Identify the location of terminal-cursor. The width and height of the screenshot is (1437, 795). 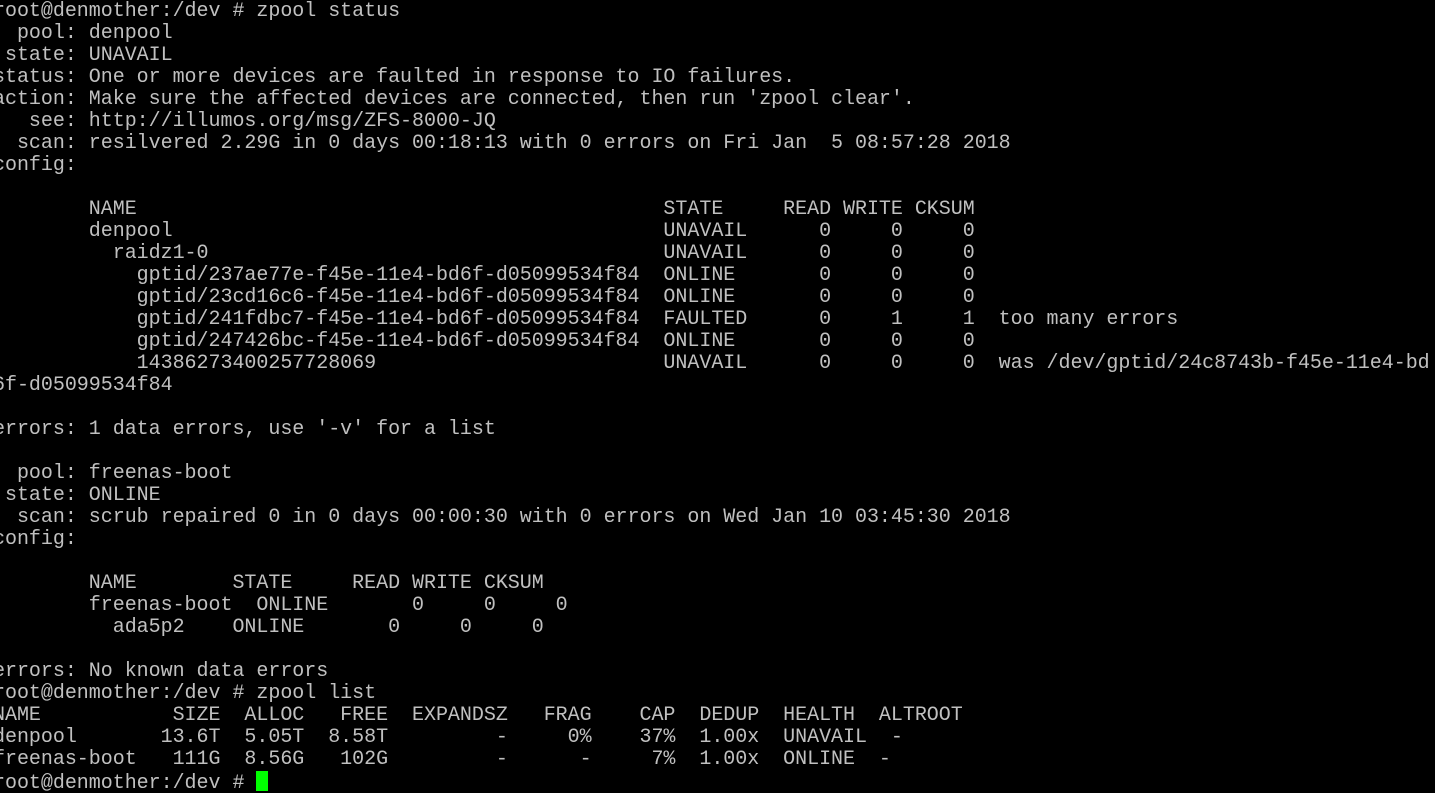
(262, 781).